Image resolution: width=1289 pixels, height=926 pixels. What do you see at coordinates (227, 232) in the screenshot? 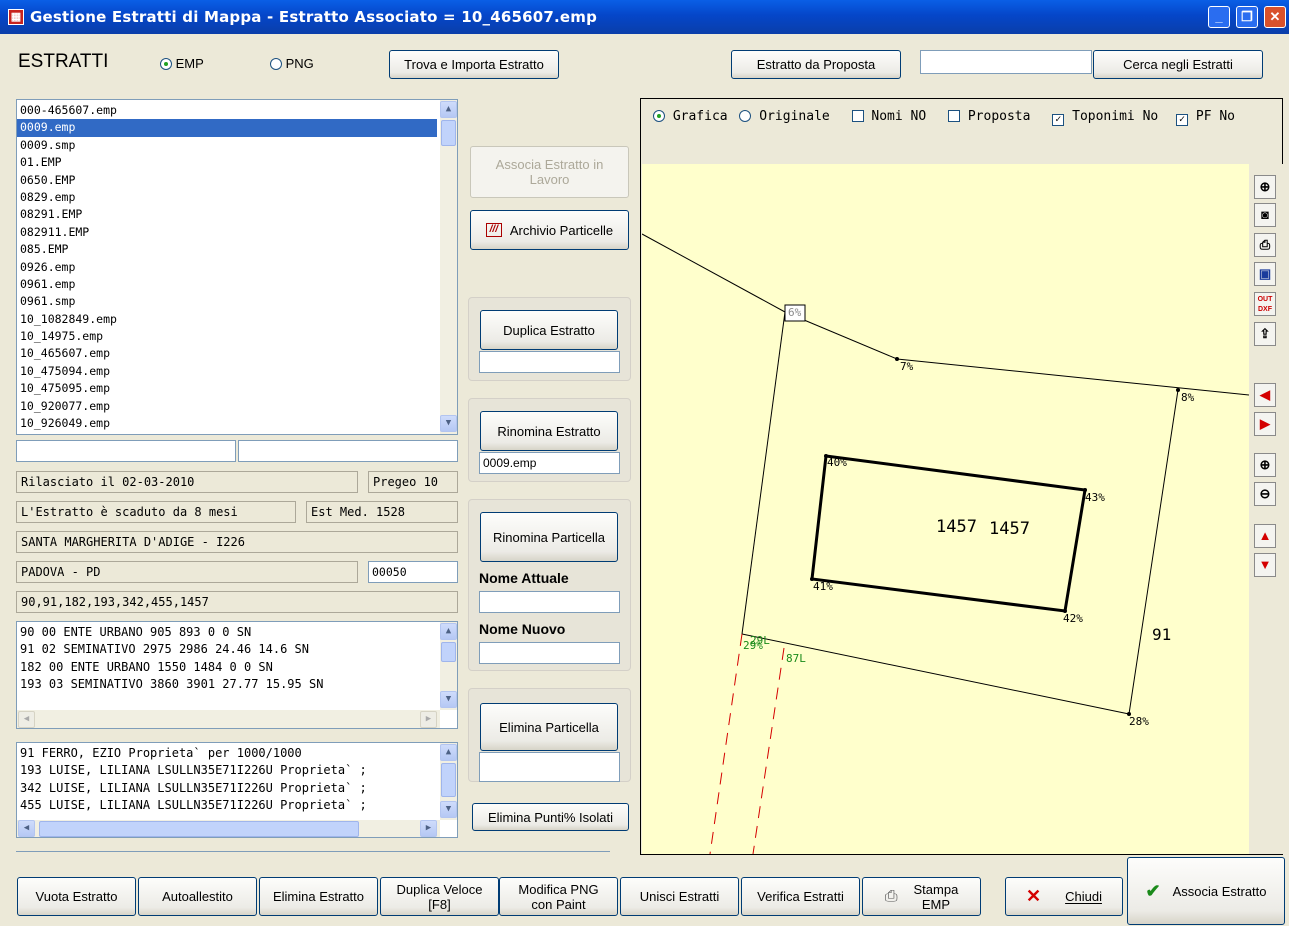
I see `file-list-item: 082911.EMP` at bounding box center [227, 232].